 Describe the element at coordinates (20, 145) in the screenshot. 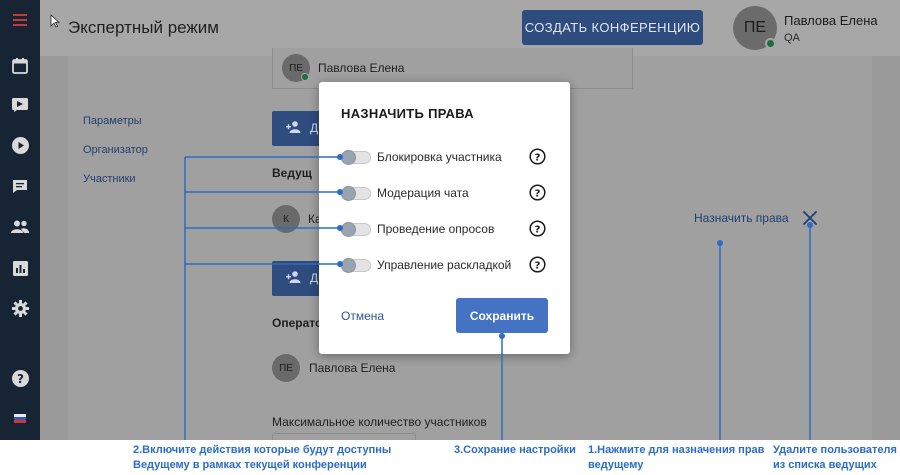

I see `play-icon` at that location.